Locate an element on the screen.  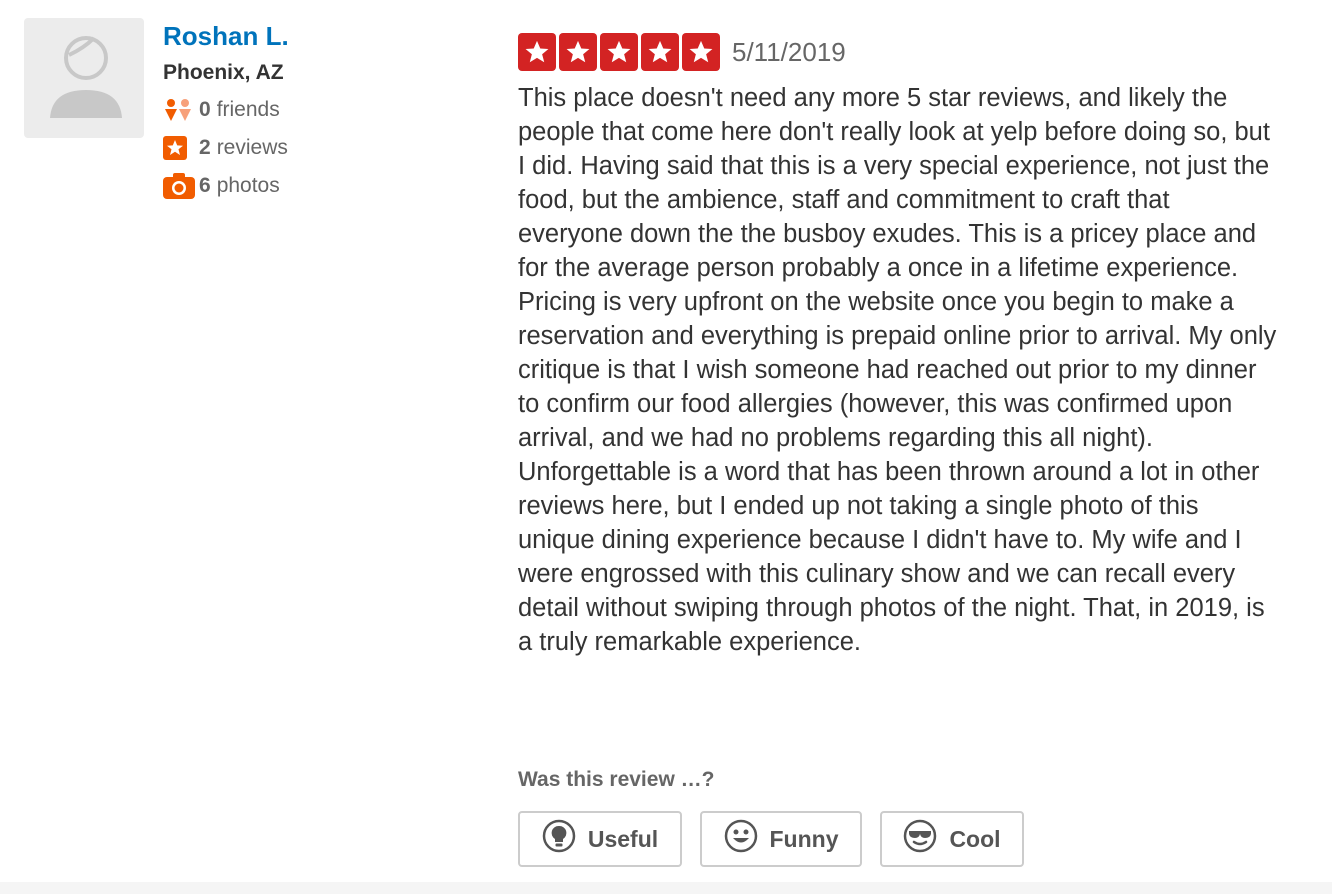
friends-stat: 0 friends is located at coordinates (226, 110).